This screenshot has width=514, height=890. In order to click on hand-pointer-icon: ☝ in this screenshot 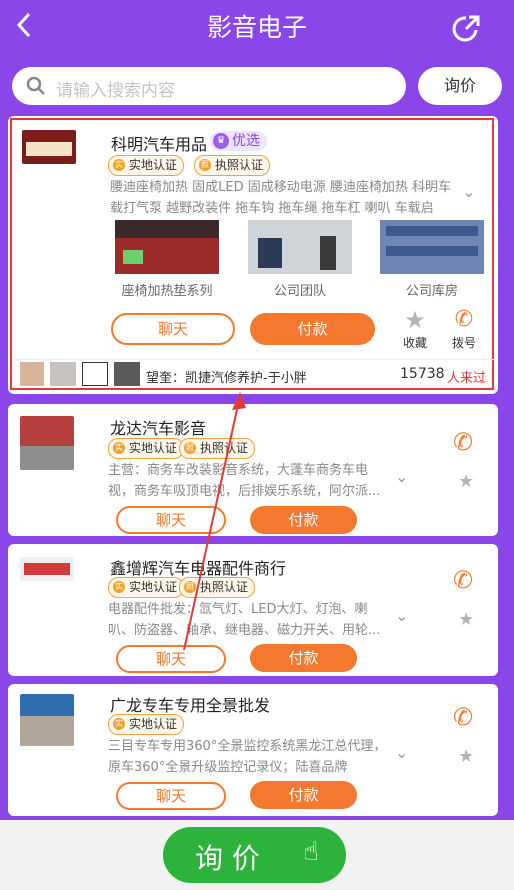, I will do `click(311, 852)`.